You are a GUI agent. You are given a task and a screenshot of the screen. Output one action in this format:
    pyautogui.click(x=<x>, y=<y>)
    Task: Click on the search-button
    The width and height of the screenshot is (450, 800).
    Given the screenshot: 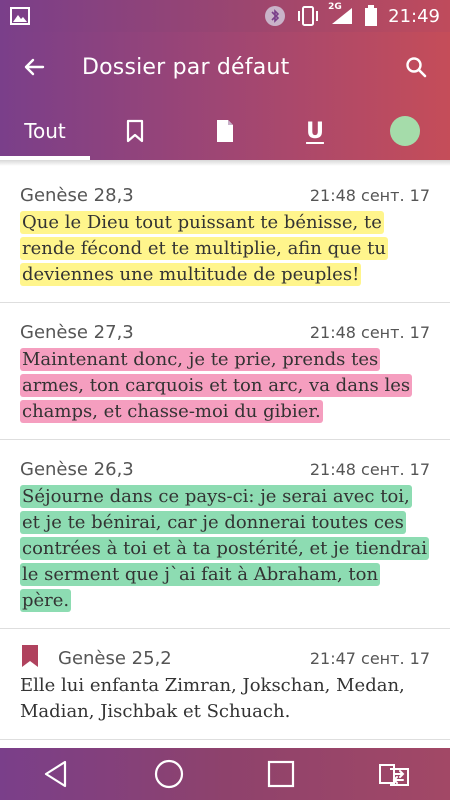 What is the action you would take?
    pyautogui.click(x=416, y=67)
    